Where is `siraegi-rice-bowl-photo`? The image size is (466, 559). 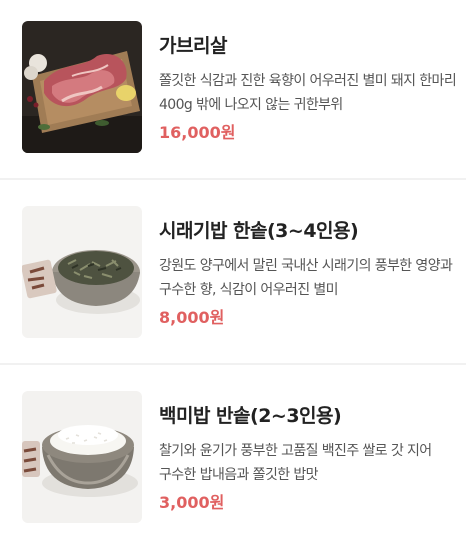
siraegi-rice-bowl-photo is located at coordinates (82, 272).